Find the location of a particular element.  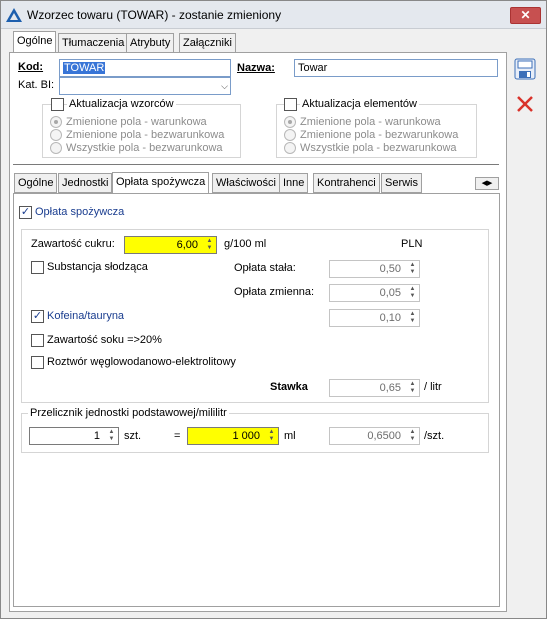

pln-label: PLN is located at coordinates (412, 244).